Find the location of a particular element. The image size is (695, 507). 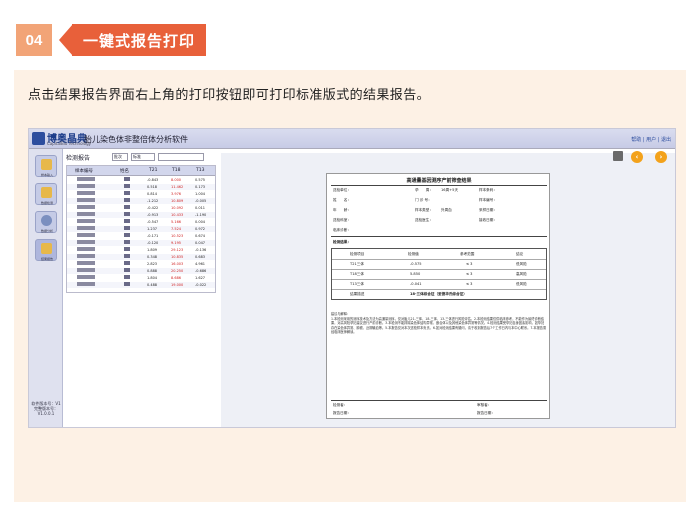

field-label: 送检单位： is located at coordinates (342, 190).